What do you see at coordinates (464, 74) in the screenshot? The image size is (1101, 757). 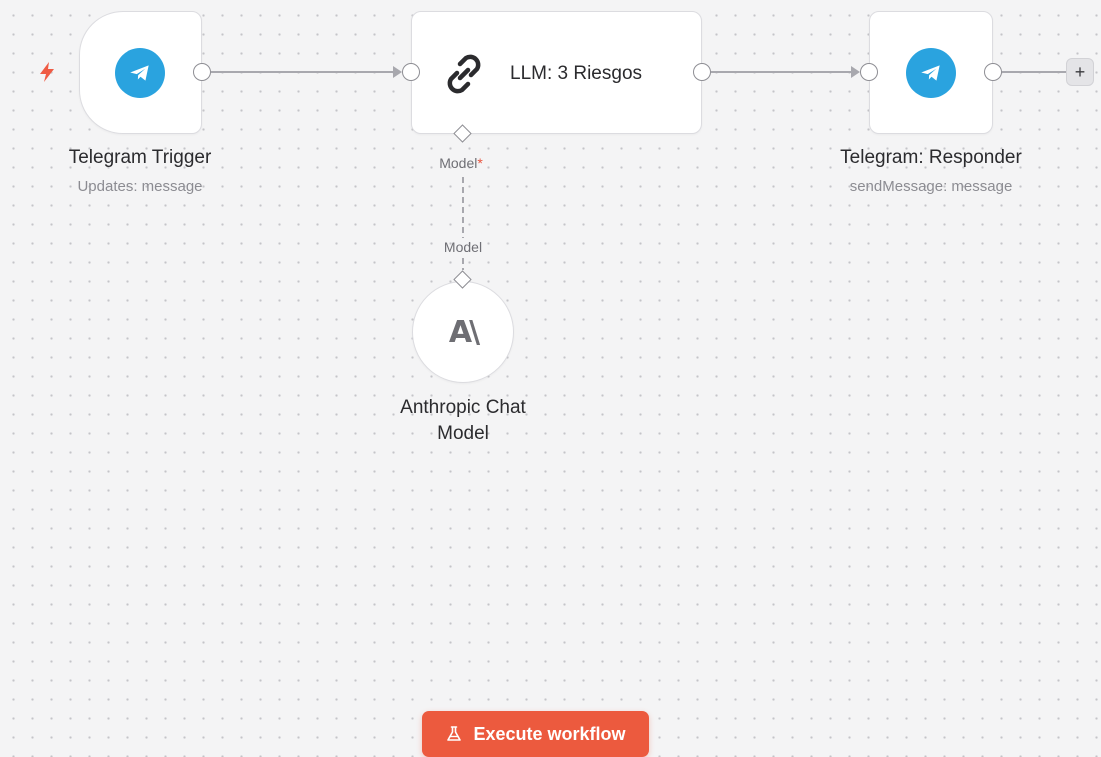 I see `link-icon` at bounding box center [464, 74].